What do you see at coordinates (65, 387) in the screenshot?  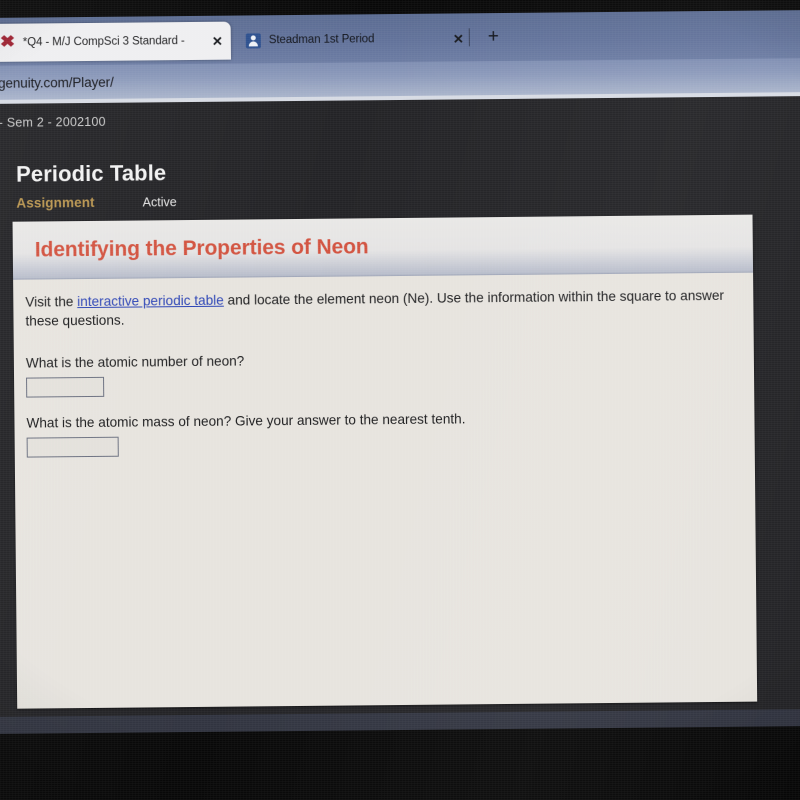 I see `atomic-number-input` at bounding box center [65, 387].